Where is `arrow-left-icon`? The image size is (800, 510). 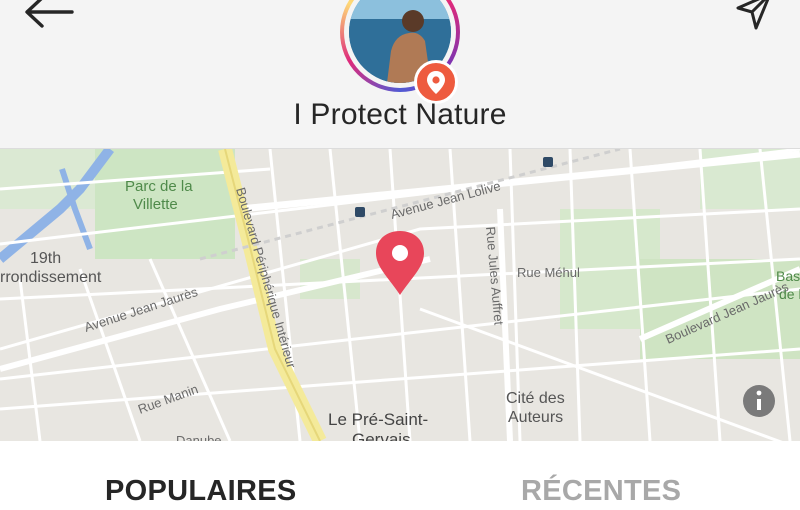 arrow-left-icon is located at coordinates (49, 14).